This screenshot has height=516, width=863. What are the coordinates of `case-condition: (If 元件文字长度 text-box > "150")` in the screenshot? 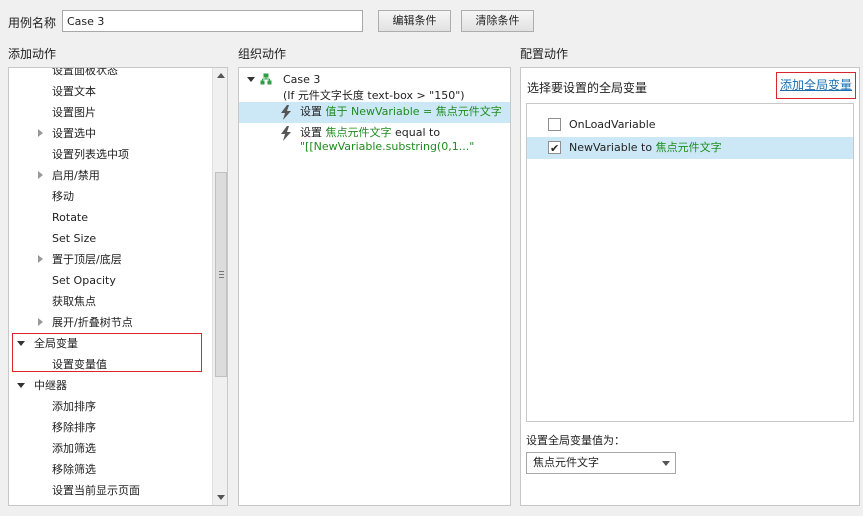 It's located at (374, 95).